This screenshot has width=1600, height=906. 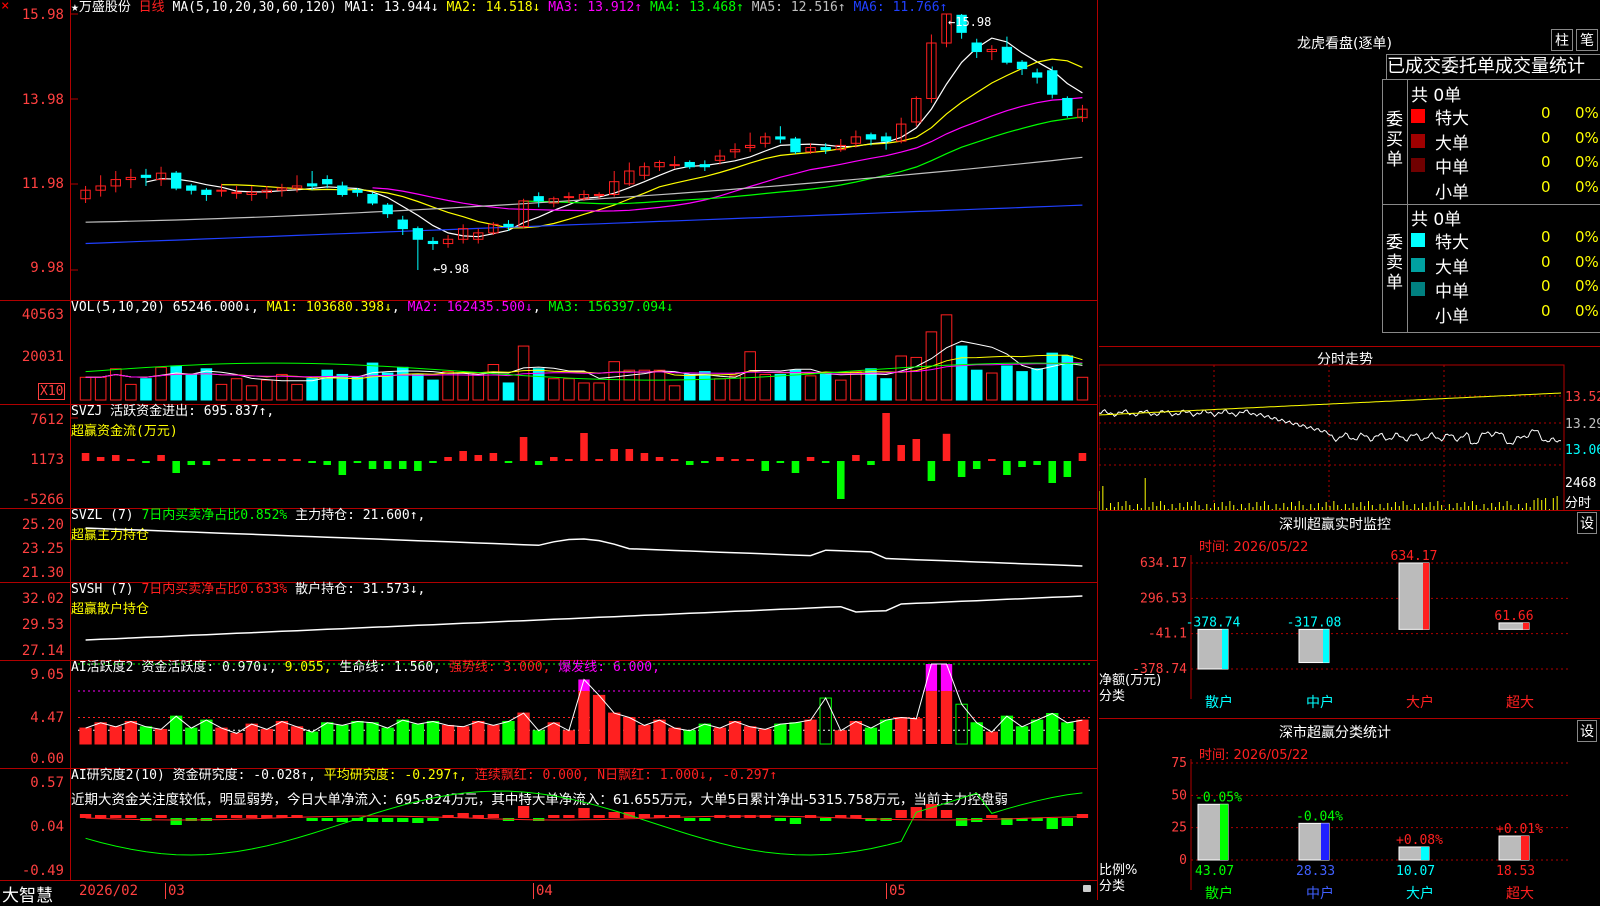 I want to click on buy-side-label: 委买单, so click(x=1394, y=140).